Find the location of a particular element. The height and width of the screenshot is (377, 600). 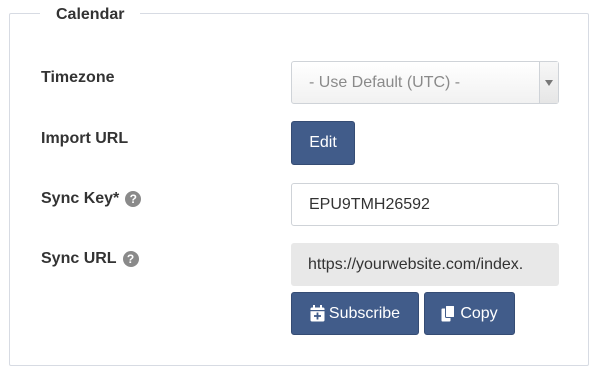

sync-url-label: Sync URL ? is located at coordinates (90, 259).